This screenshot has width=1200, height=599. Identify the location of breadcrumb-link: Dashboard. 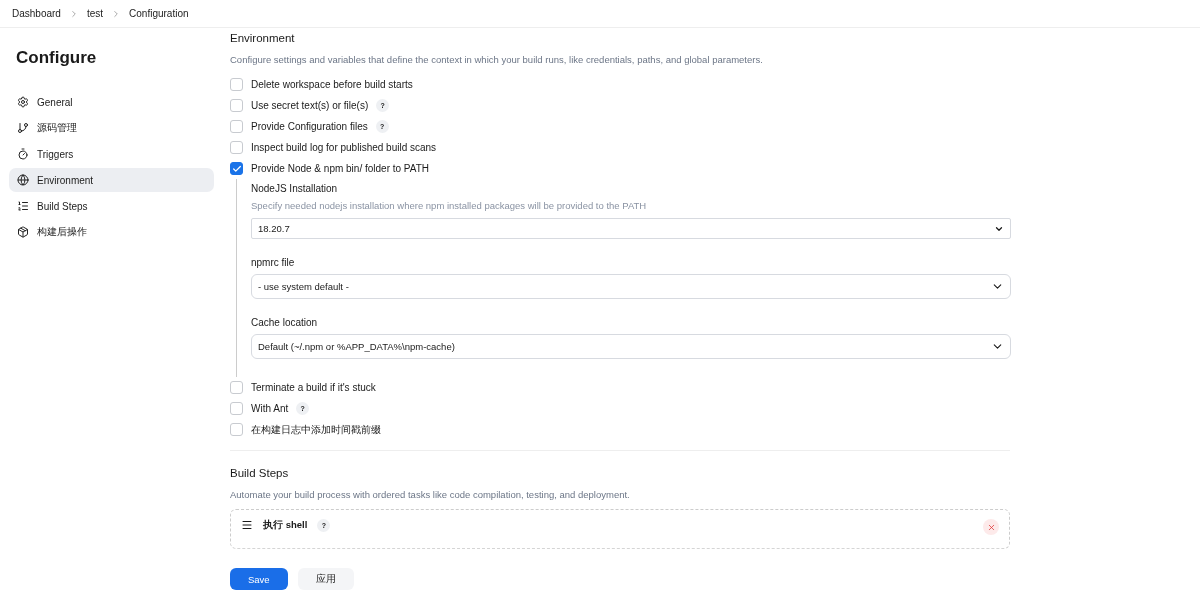
(36, 13).